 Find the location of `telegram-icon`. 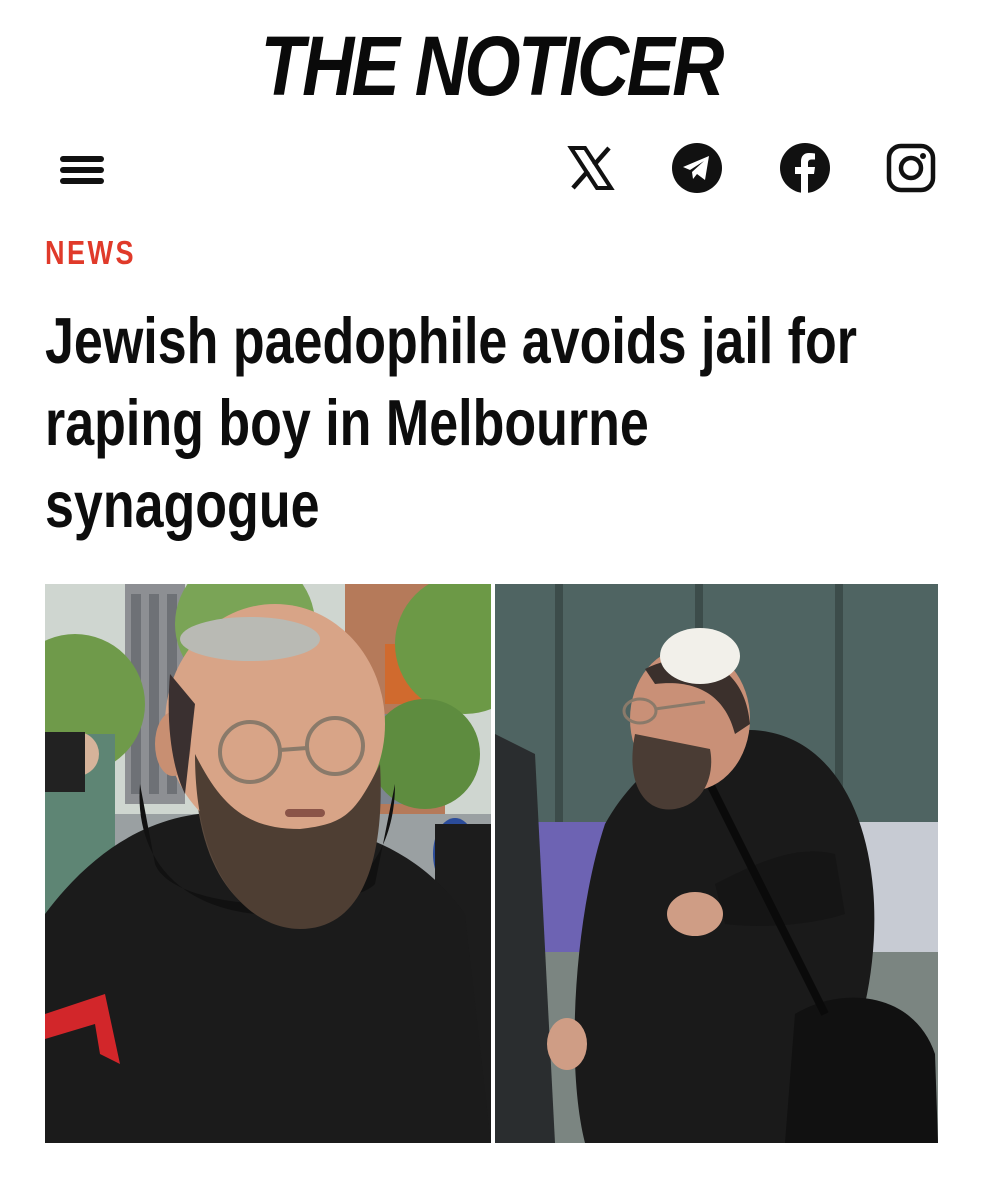

telegram-icon is located at coordinates (697, 168).